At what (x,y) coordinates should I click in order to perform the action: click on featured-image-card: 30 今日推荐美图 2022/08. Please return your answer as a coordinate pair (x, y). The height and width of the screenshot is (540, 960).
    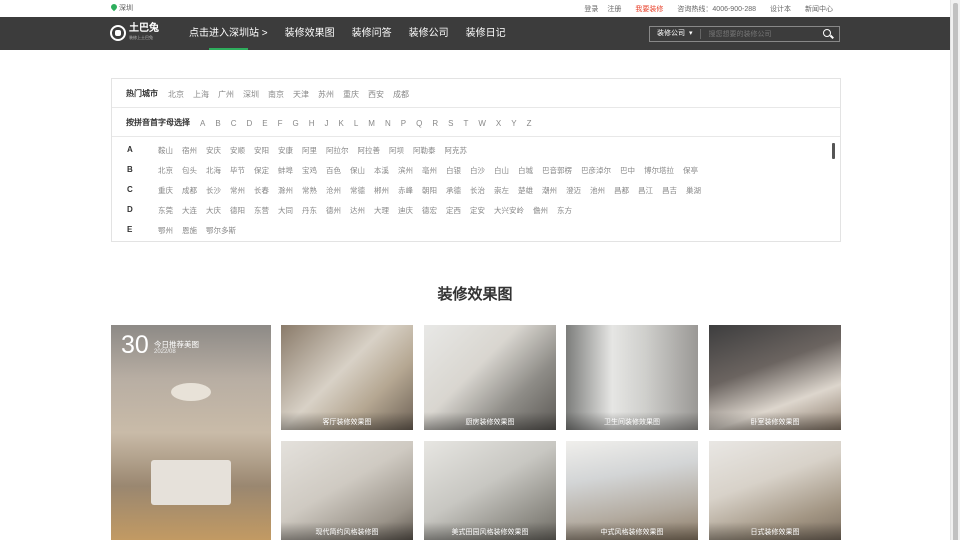
    Looking at the image, I should click on (191, 432).